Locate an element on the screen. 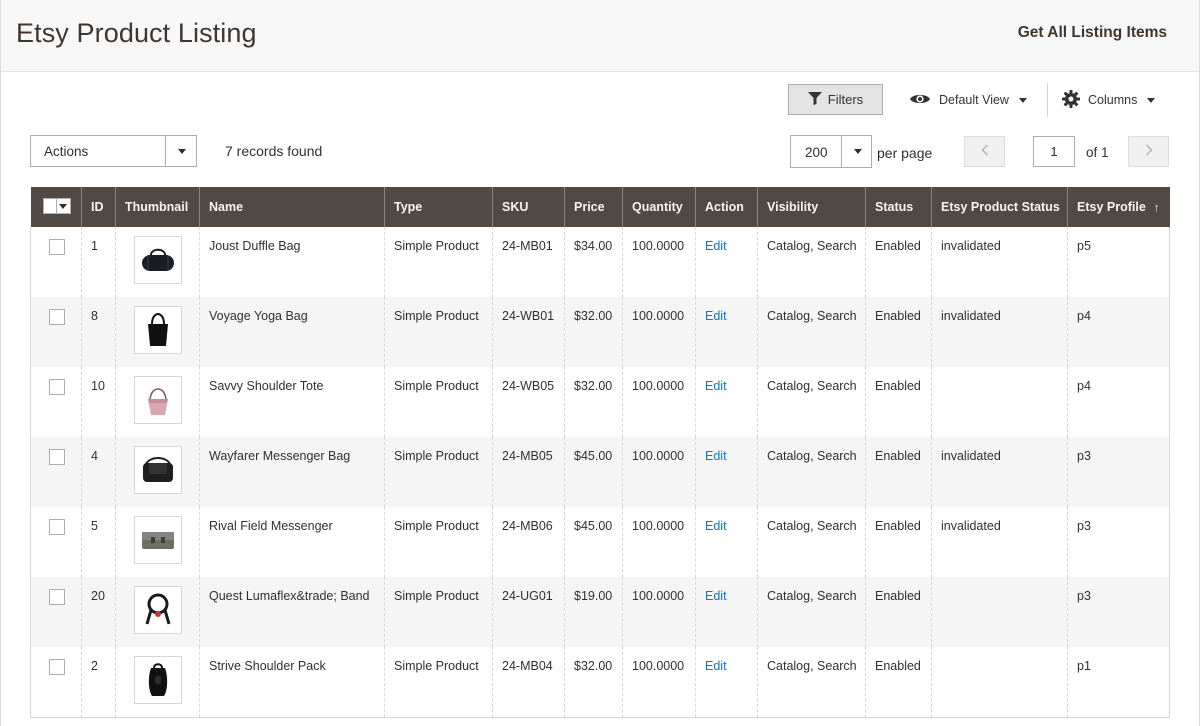 The width and height of the screenshot is (1200, 726). chevron-down-icon is located at coordinates (857, 151).